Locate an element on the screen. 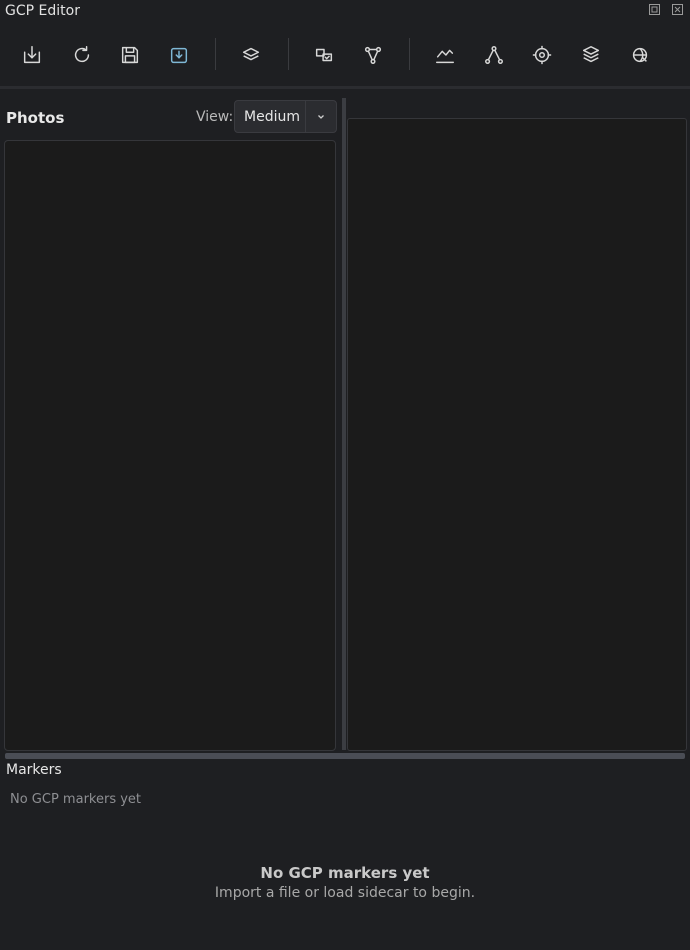 This screenshot has height=950, width=690. view-size-select: Medium is located at coordinates (285, 116).